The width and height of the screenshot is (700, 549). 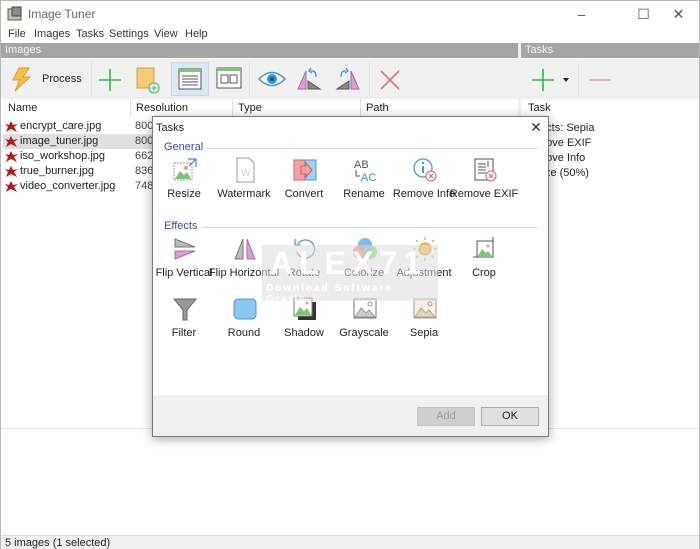 I want to click on grayscale-icon, so click(x=365, y=308).